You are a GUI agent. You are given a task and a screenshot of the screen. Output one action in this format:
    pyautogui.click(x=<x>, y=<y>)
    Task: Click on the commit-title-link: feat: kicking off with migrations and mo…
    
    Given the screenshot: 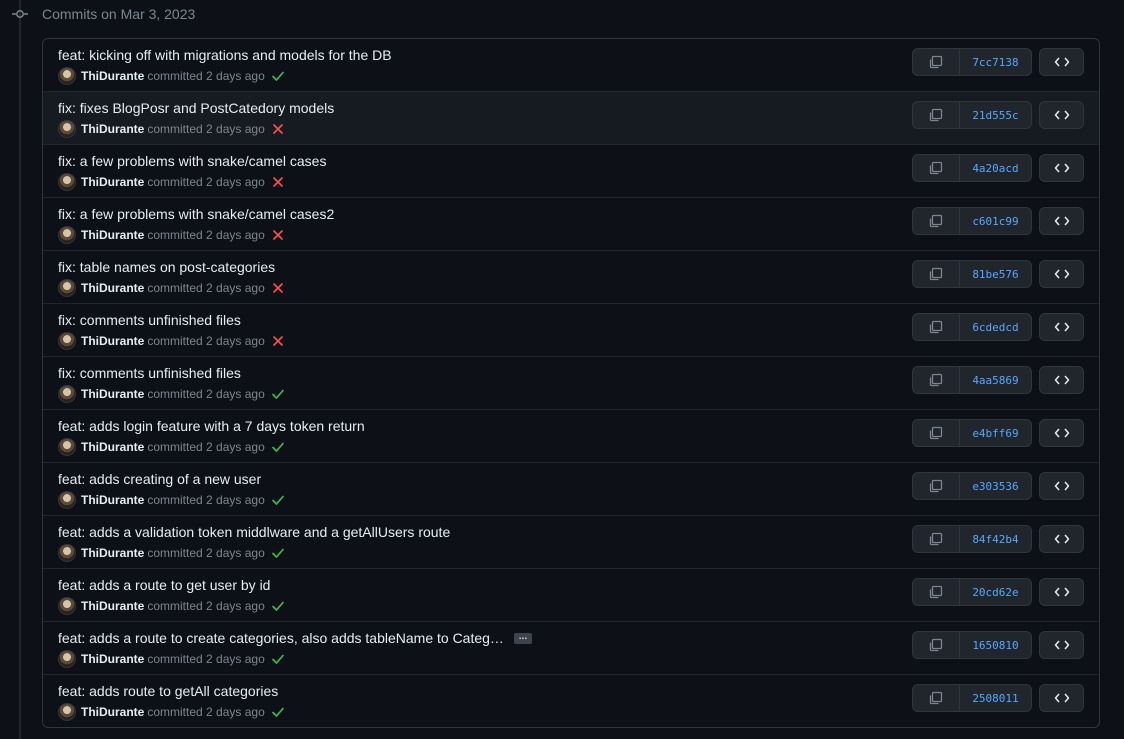 What is the action you would take?
    pyautogui.click(x=225, y=55)
    